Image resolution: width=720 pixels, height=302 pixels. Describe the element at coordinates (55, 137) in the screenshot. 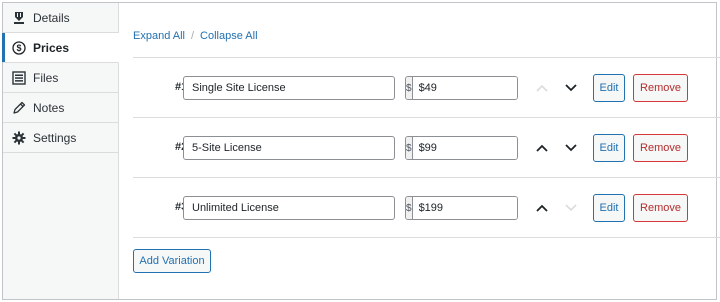

I see `sidebar-item-label: Settings` at that location.